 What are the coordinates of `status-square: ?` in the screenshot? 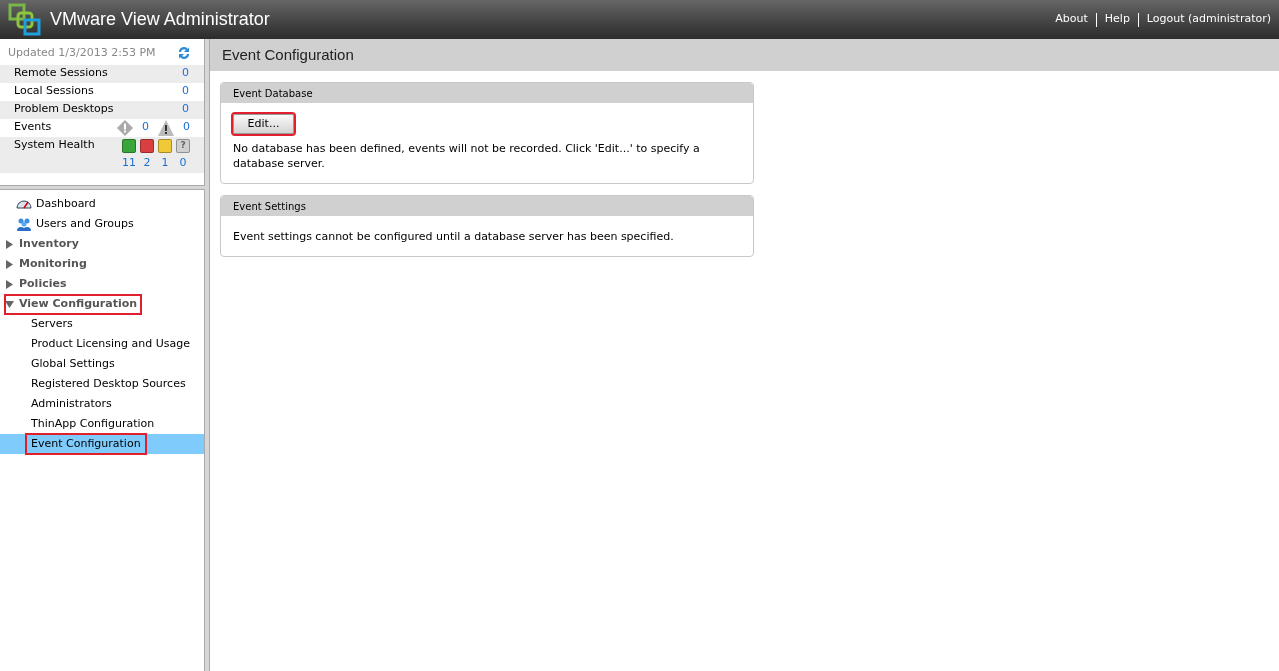 It's located at (183, 145).